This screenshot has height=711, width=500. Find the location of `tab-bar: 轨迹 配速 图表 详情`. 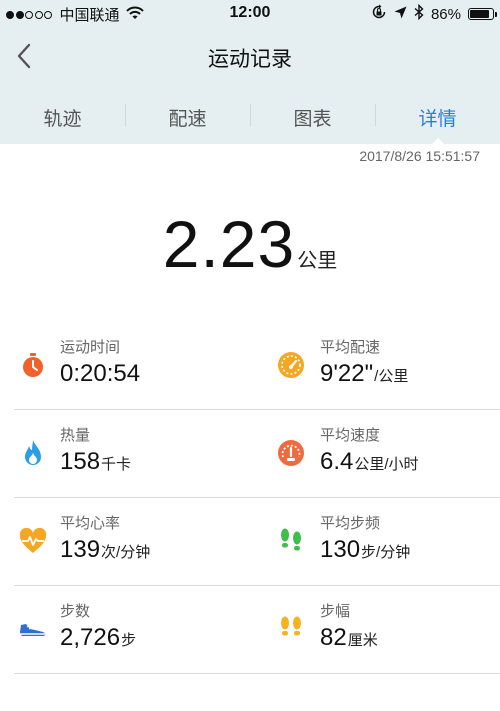

tab-bar: 轨迹 配速 图表 详情 is located at coordinates (250, 117).